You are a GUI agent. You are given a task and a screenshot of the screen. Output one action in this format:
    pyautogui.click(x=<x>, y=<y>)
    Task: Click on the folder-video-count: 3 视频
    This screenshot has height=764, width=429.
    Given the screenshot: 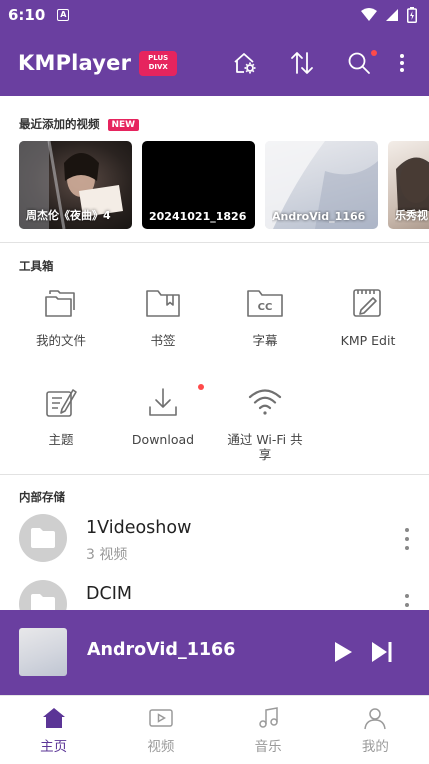 What is the action you would take?
    pyautogui.click(x=107, y=555)
    